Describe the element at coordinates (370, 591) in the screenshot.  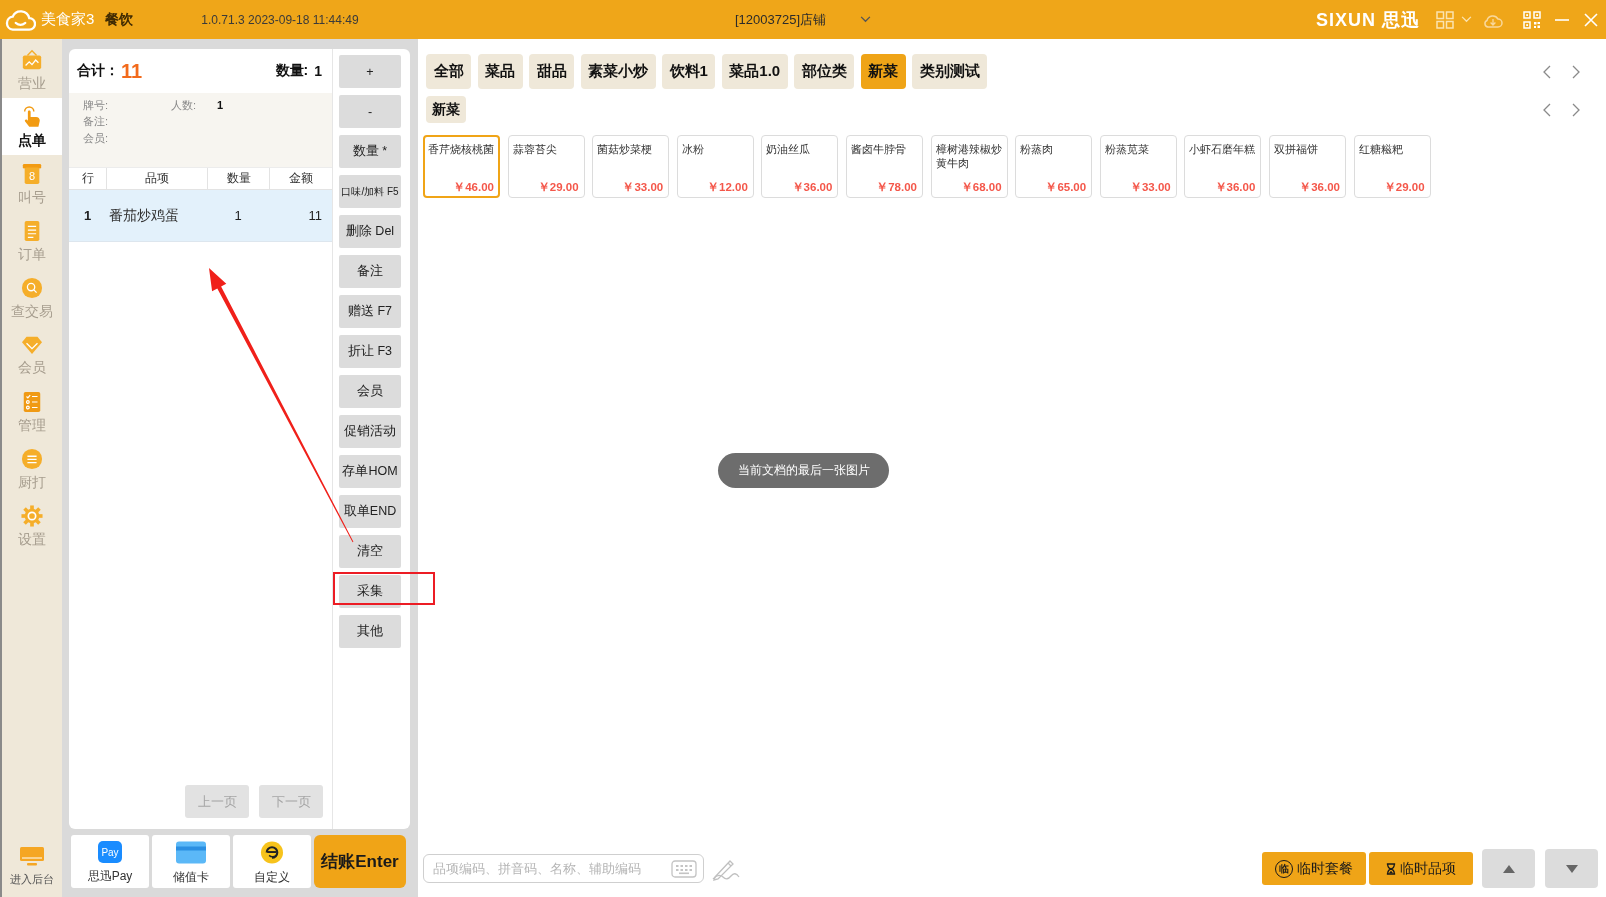
I see `action-button: 采集` at that location.